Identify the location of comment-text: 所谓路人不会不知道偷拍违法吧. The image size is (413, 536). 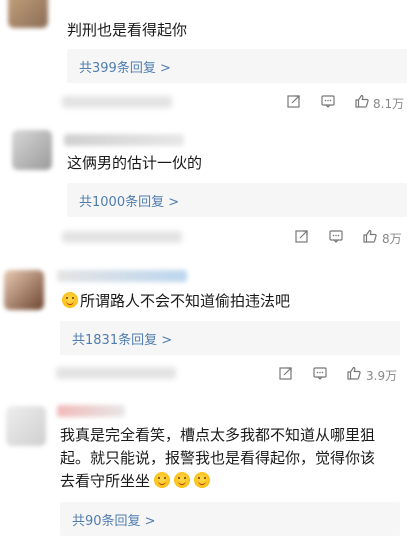
(175, 301).